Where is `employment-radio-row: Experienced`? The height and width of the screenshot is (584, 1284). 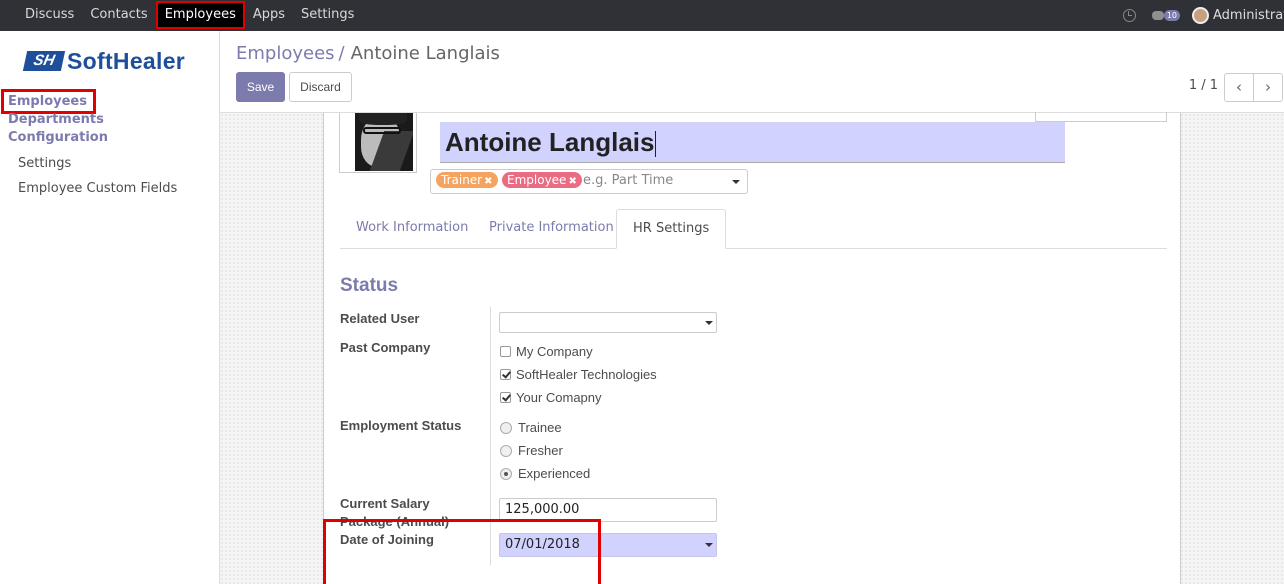 employment-radio-row: Experienced is located at coordinates (545, 473).